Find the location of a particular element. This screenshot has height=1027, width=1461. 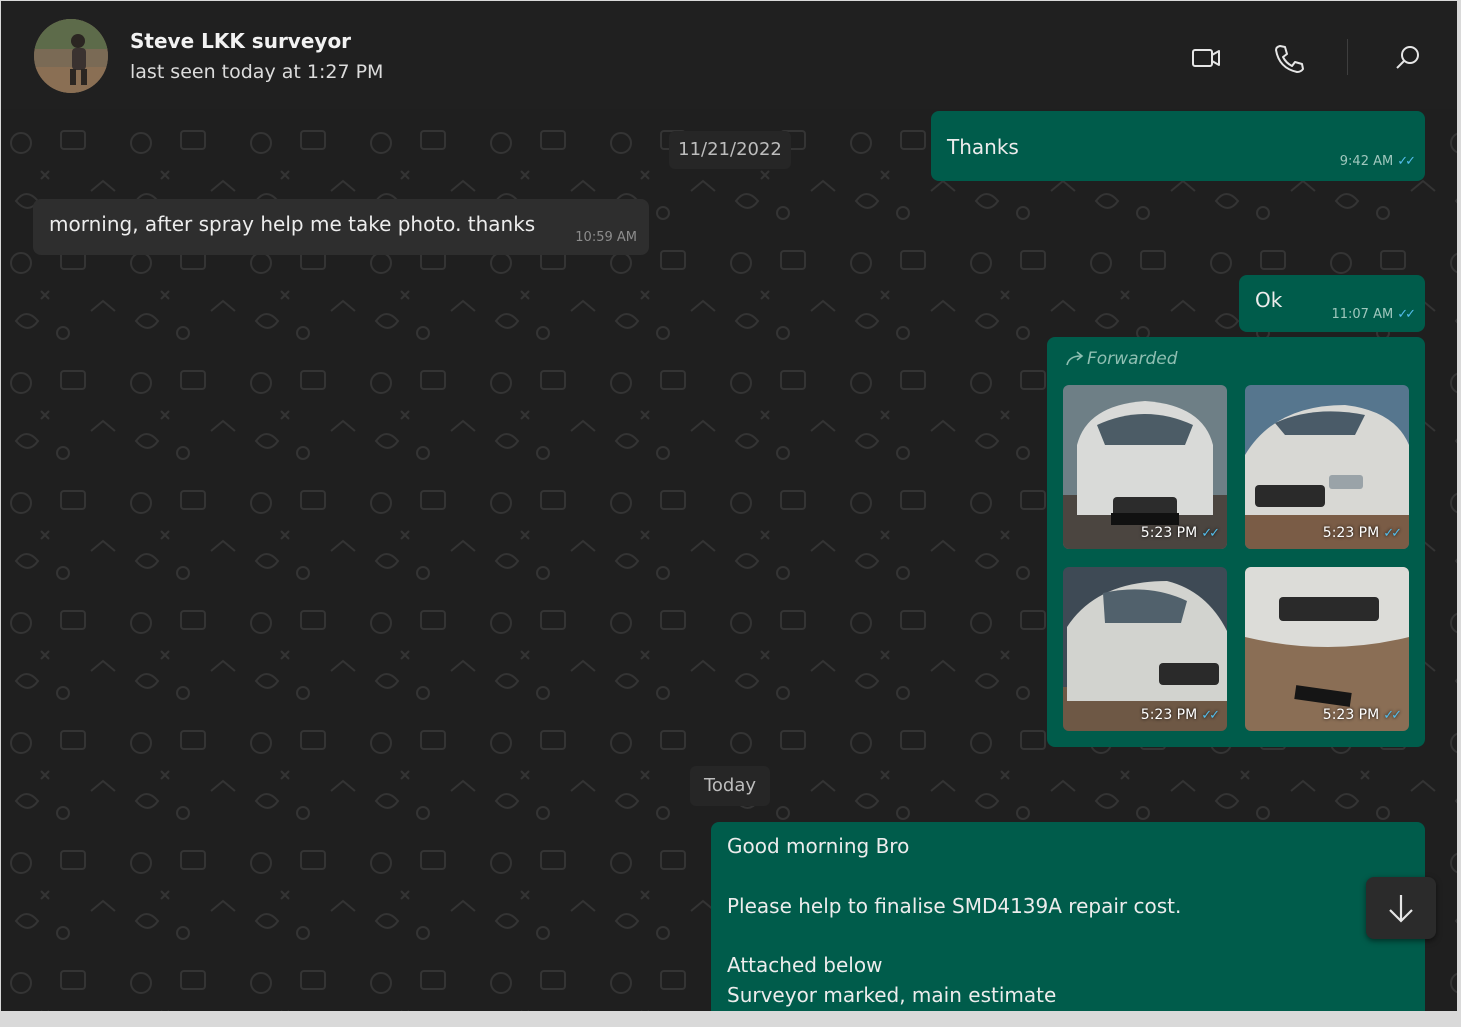

search-icon is located at coordinates (1408, 58).